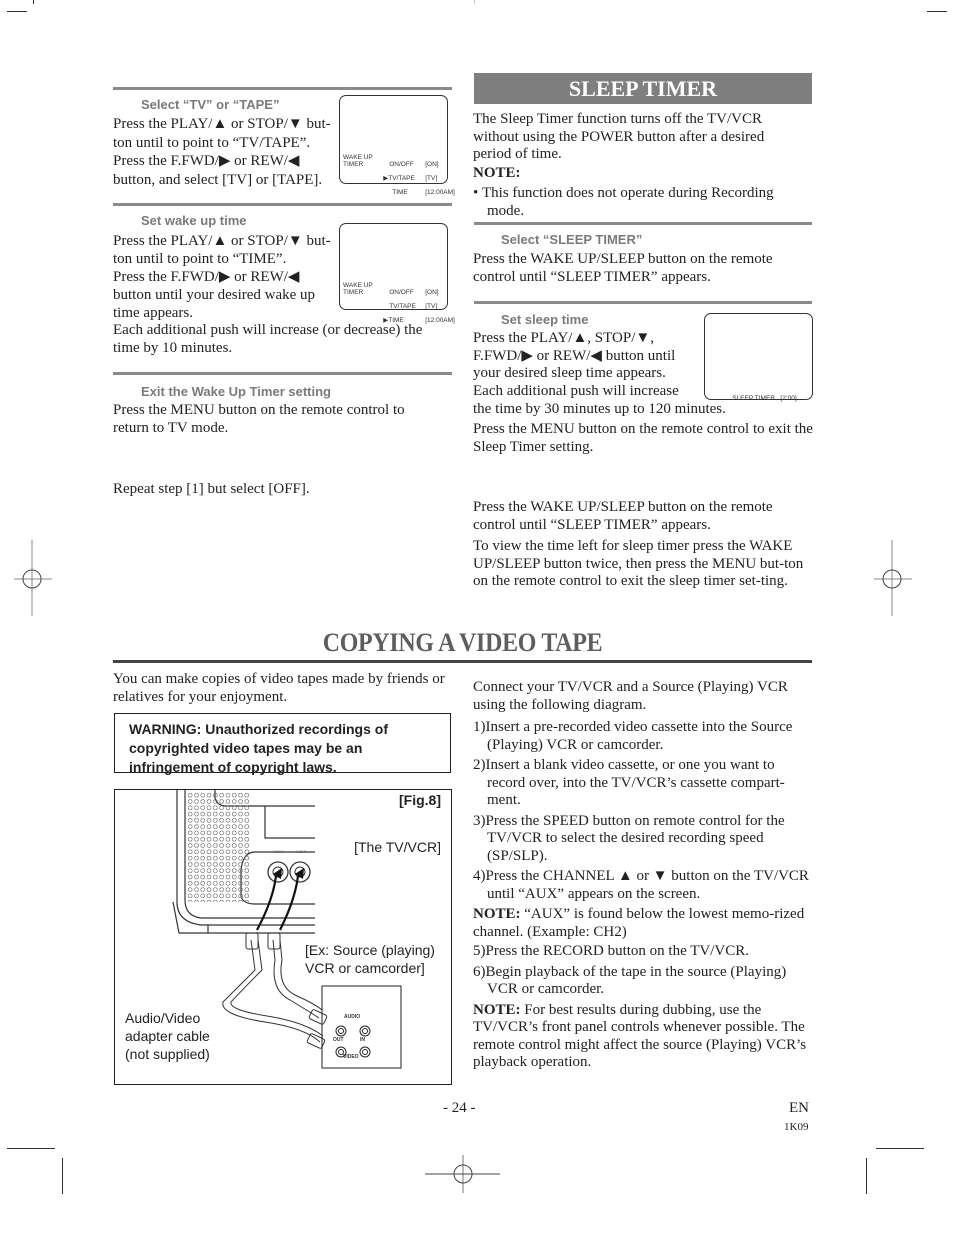 This screenshot has width=954, height=1235. I want to click on osd-title-line: TIMER, so click(353, 292).